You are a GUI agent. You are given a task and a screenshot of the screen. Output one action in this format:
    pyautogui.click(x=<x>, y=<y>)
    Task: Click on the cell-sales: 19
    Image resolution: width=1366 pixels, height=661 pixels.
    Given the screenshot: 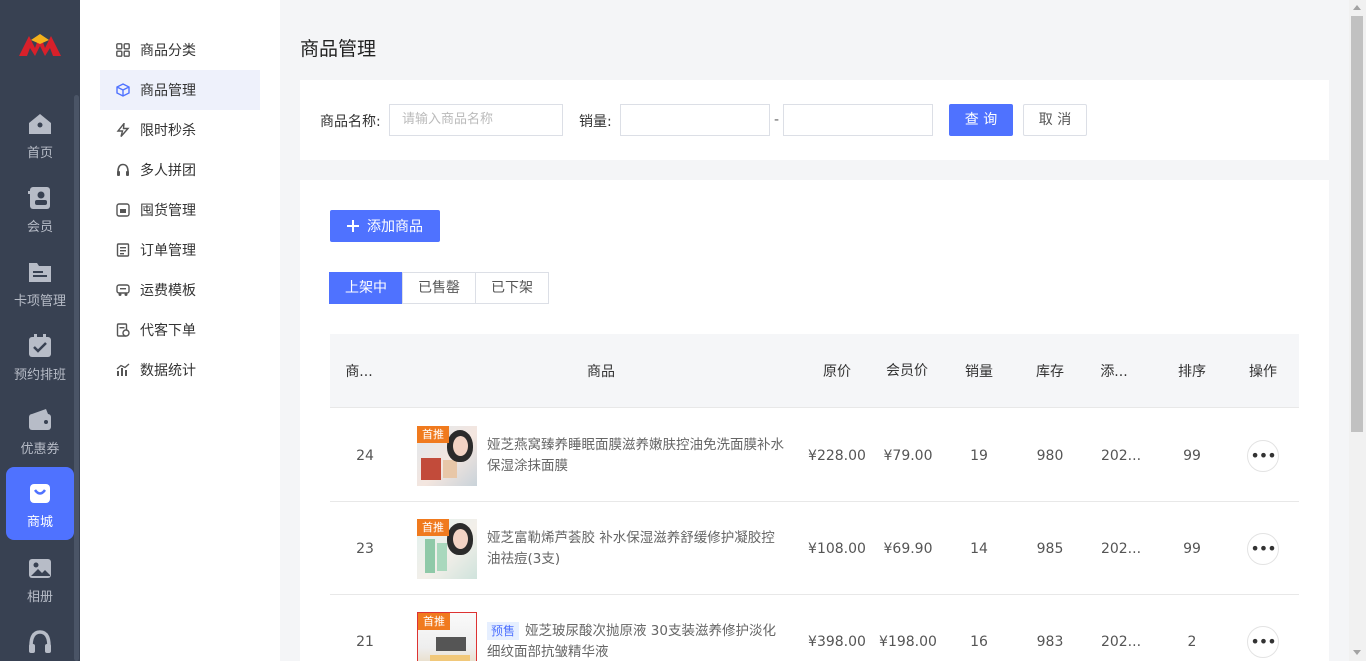 What is the action you would take?
    pyautogui.click(x=979, y=455)
    